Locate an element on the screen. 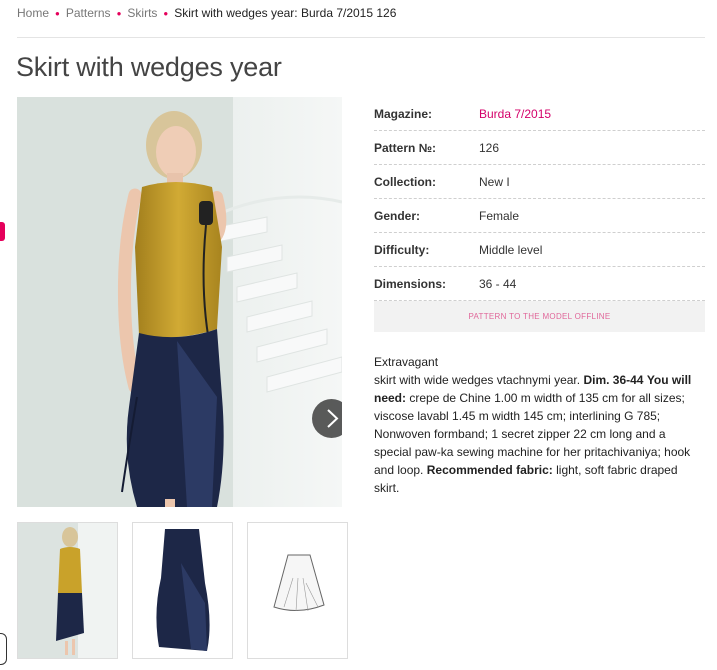 This screenshot has height=670, width=717. divider is located at coordinates (361, 37).